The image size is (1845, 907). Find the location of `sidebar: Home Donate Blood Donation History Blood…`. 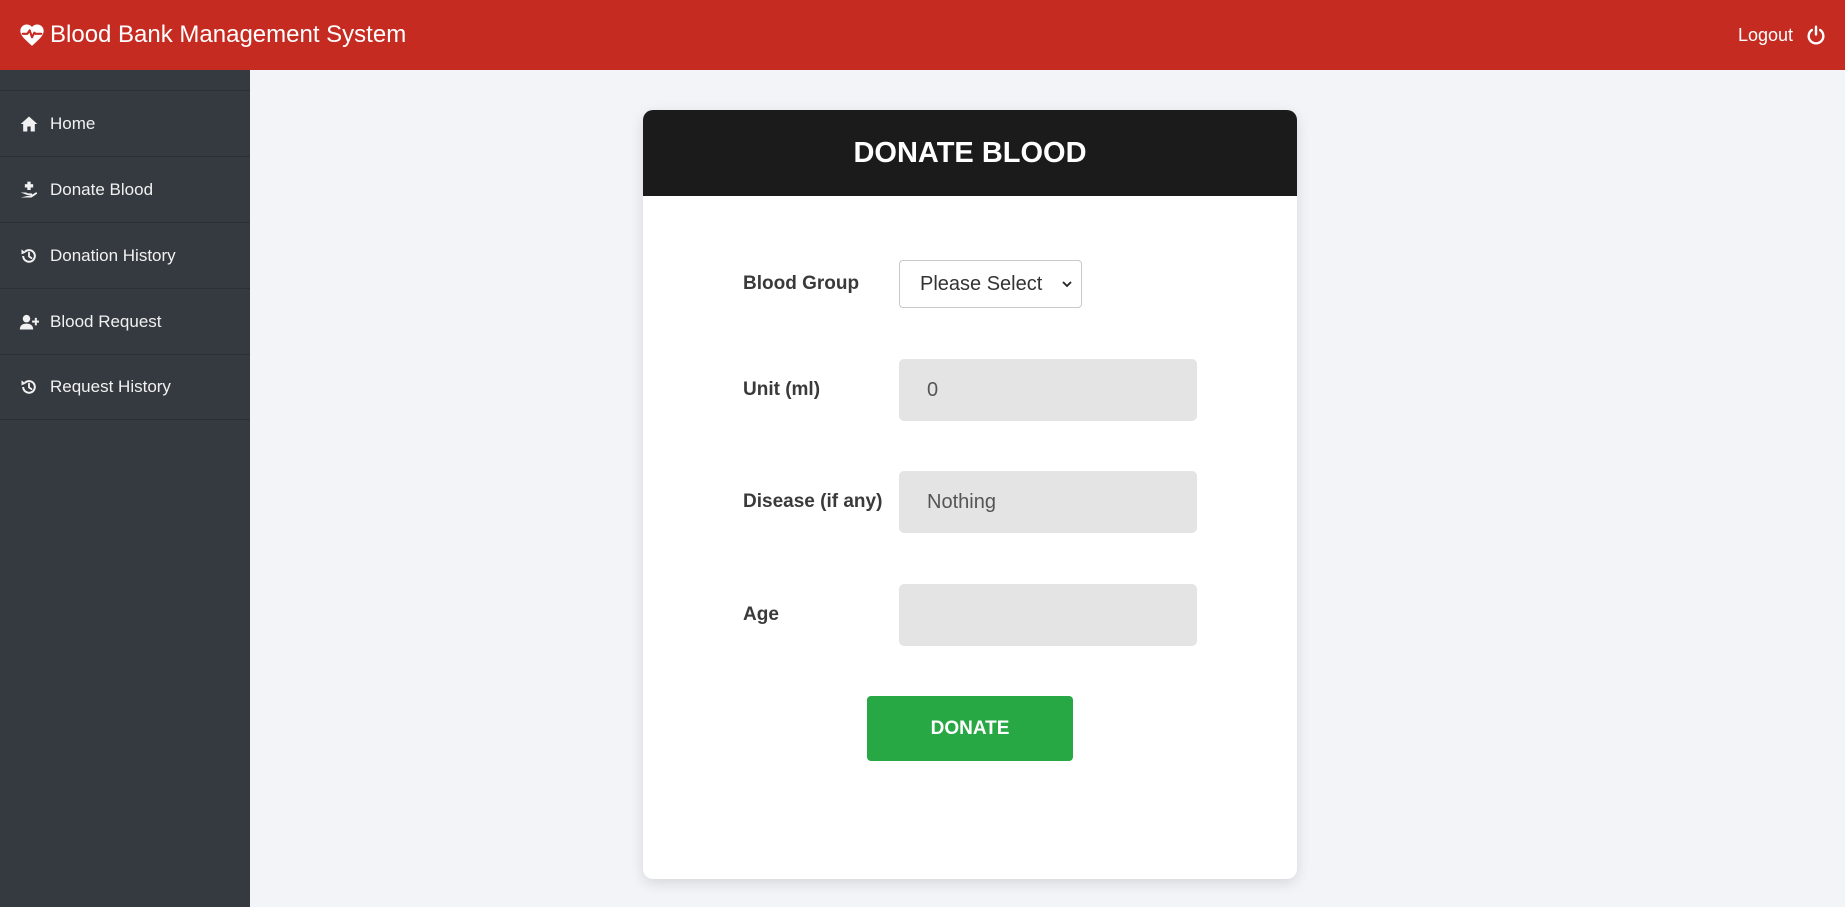

sidebar: Home Donate Blood Donation History Blood… is located at coordinates (125, 488).